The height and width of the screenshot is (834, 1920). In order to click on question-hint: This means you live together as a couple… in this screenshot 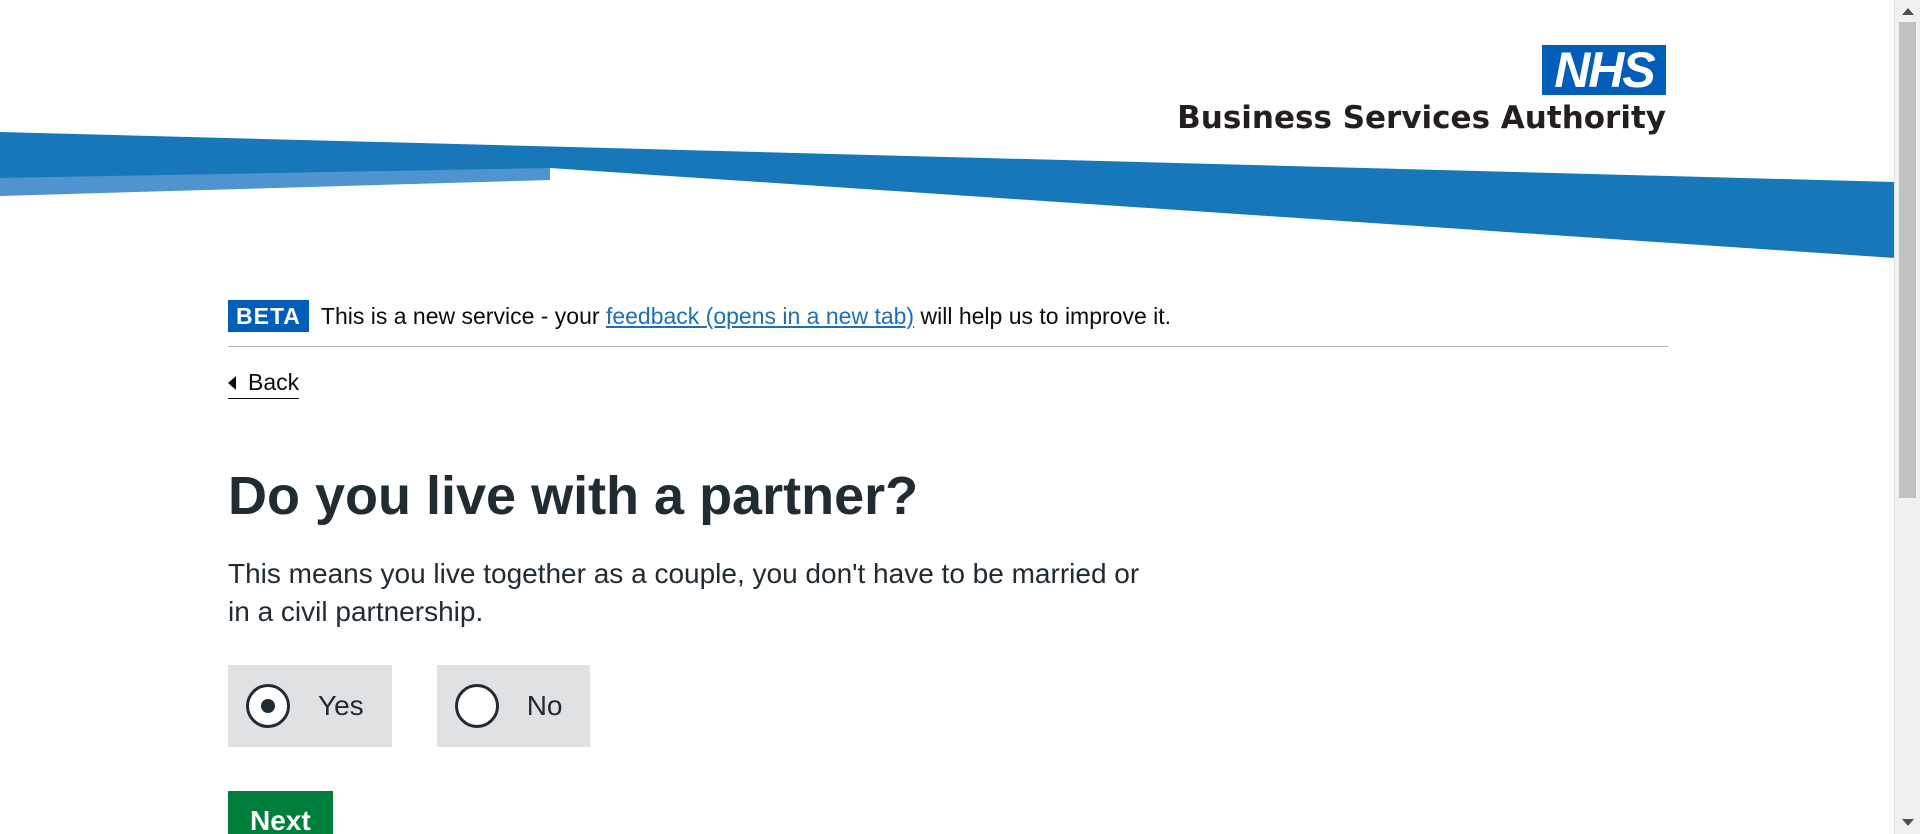, I will do `click(684, 592)`.